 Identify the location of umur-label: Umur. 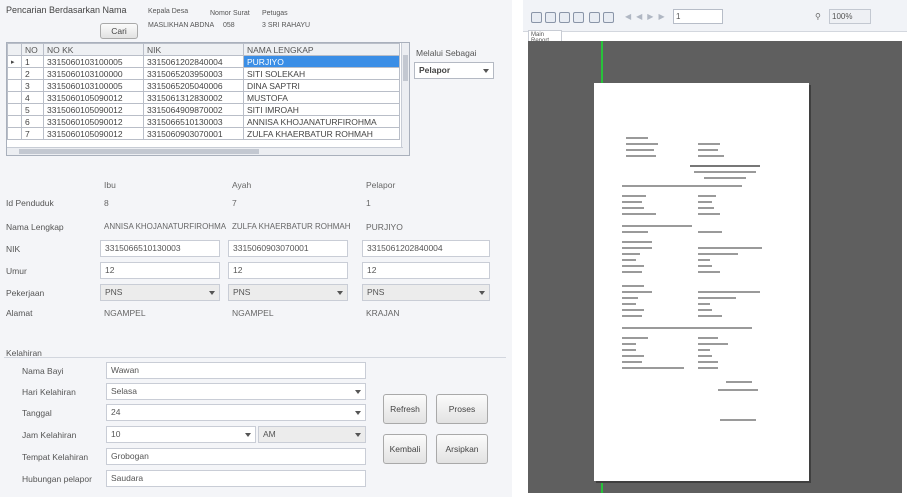
(16, 271).